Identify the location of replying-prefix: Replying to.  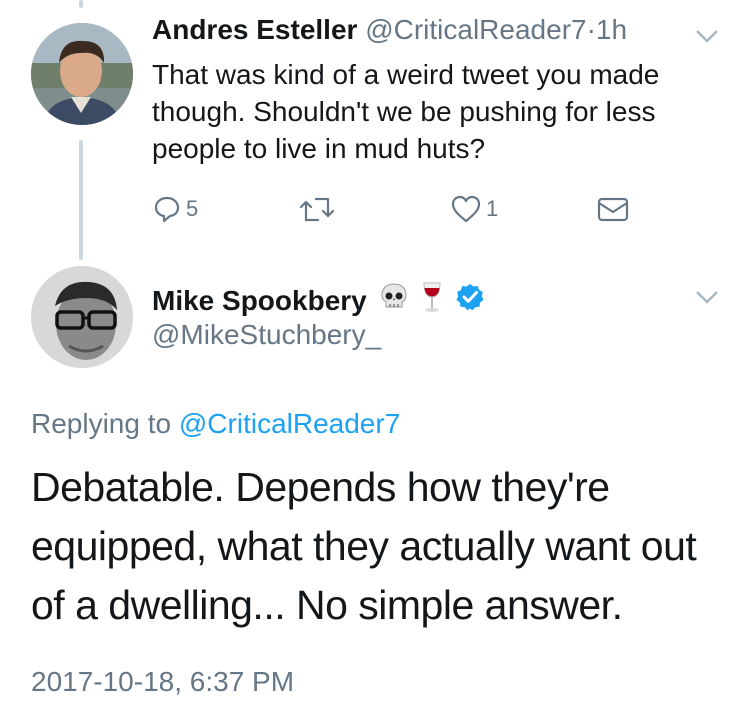
(101, 423).